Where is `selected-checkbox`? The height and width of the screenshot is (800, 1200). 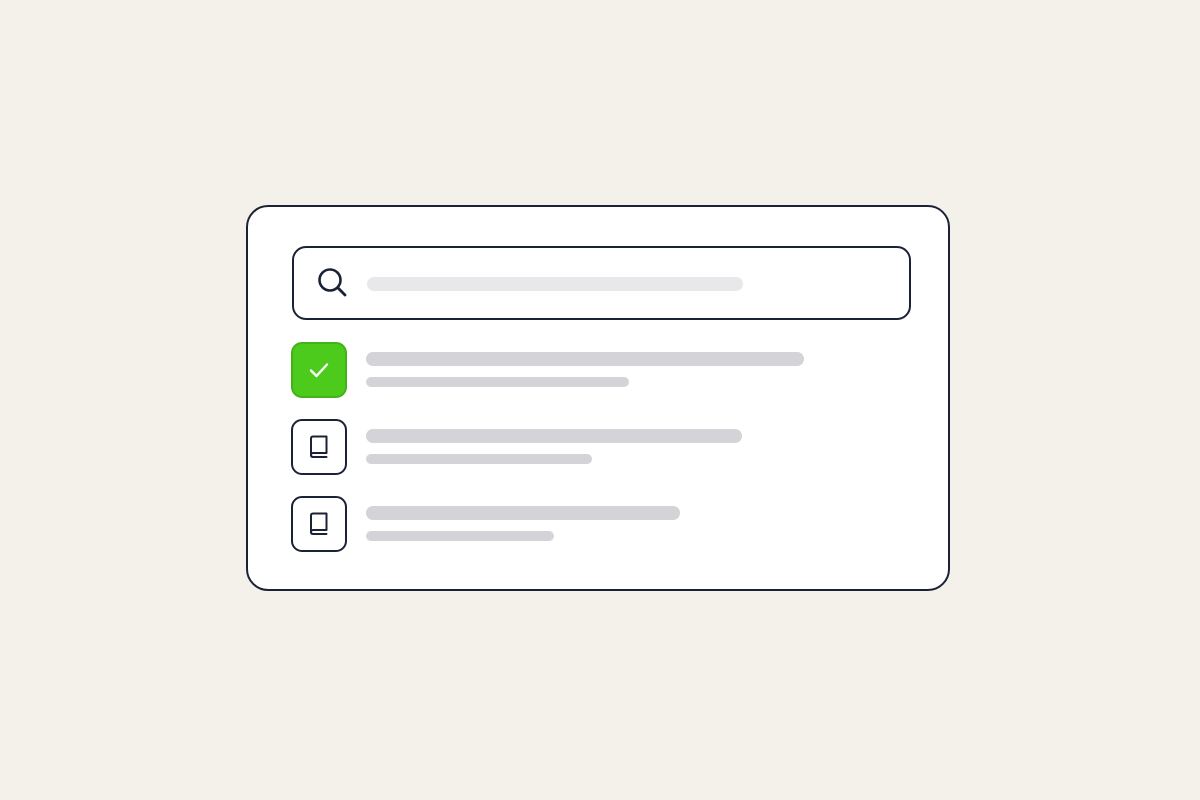 selected-checkbox is located at coordinates (319, 370).